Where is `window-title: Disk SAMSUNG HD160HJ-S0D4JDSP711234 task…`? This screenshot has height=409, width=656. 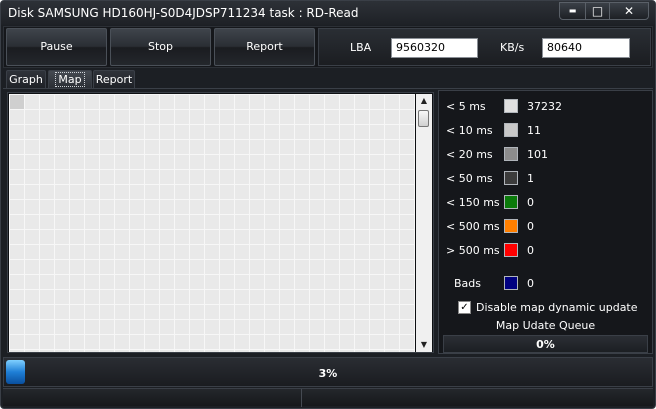 window-title: Disk SAMSUNG HD160HJ-S0D4JDSP711234 task… is located at coordinates (183, 13).